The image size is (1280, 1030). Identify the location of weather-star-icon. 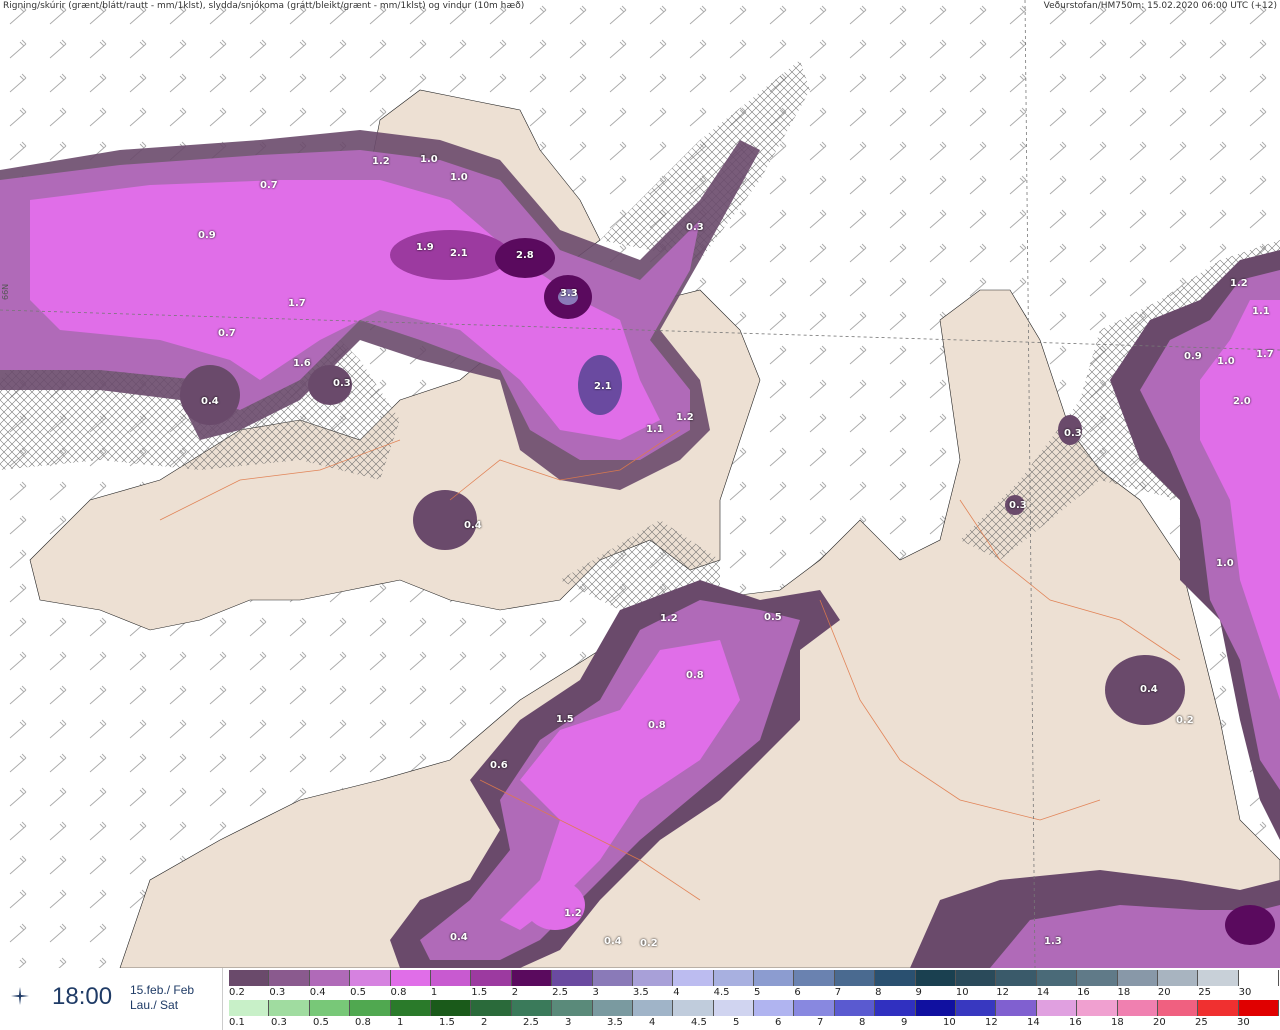
(20, 996).